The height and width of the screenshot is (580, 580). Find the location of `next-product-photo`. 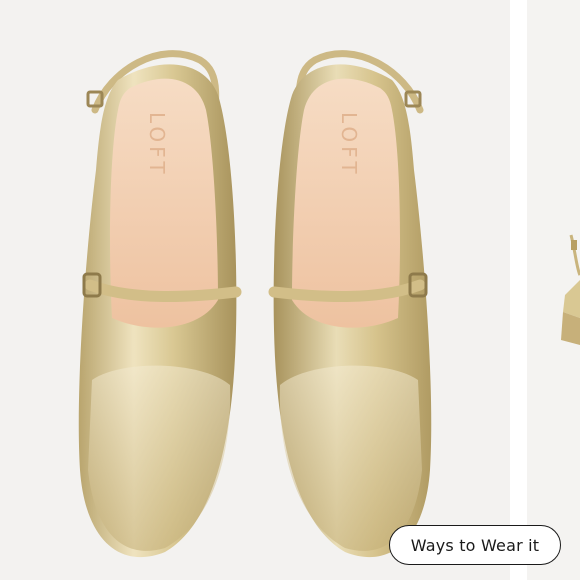

next-product-photo is located at coordinates (553, 290).